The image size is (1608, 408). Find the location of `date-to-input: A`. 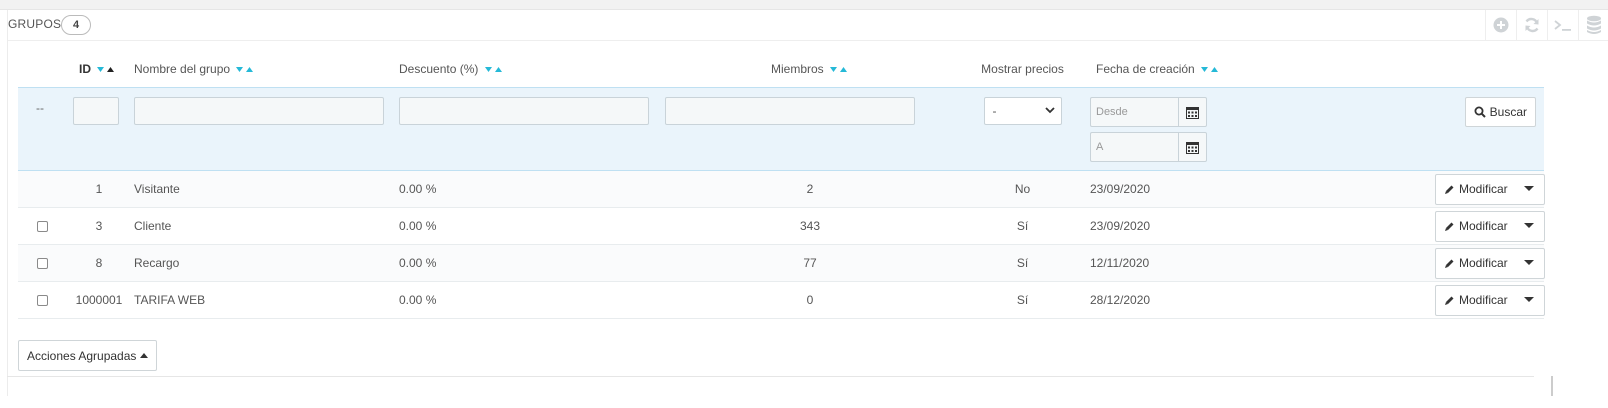

date-to-input: A is located at coordinates (1134, 147).